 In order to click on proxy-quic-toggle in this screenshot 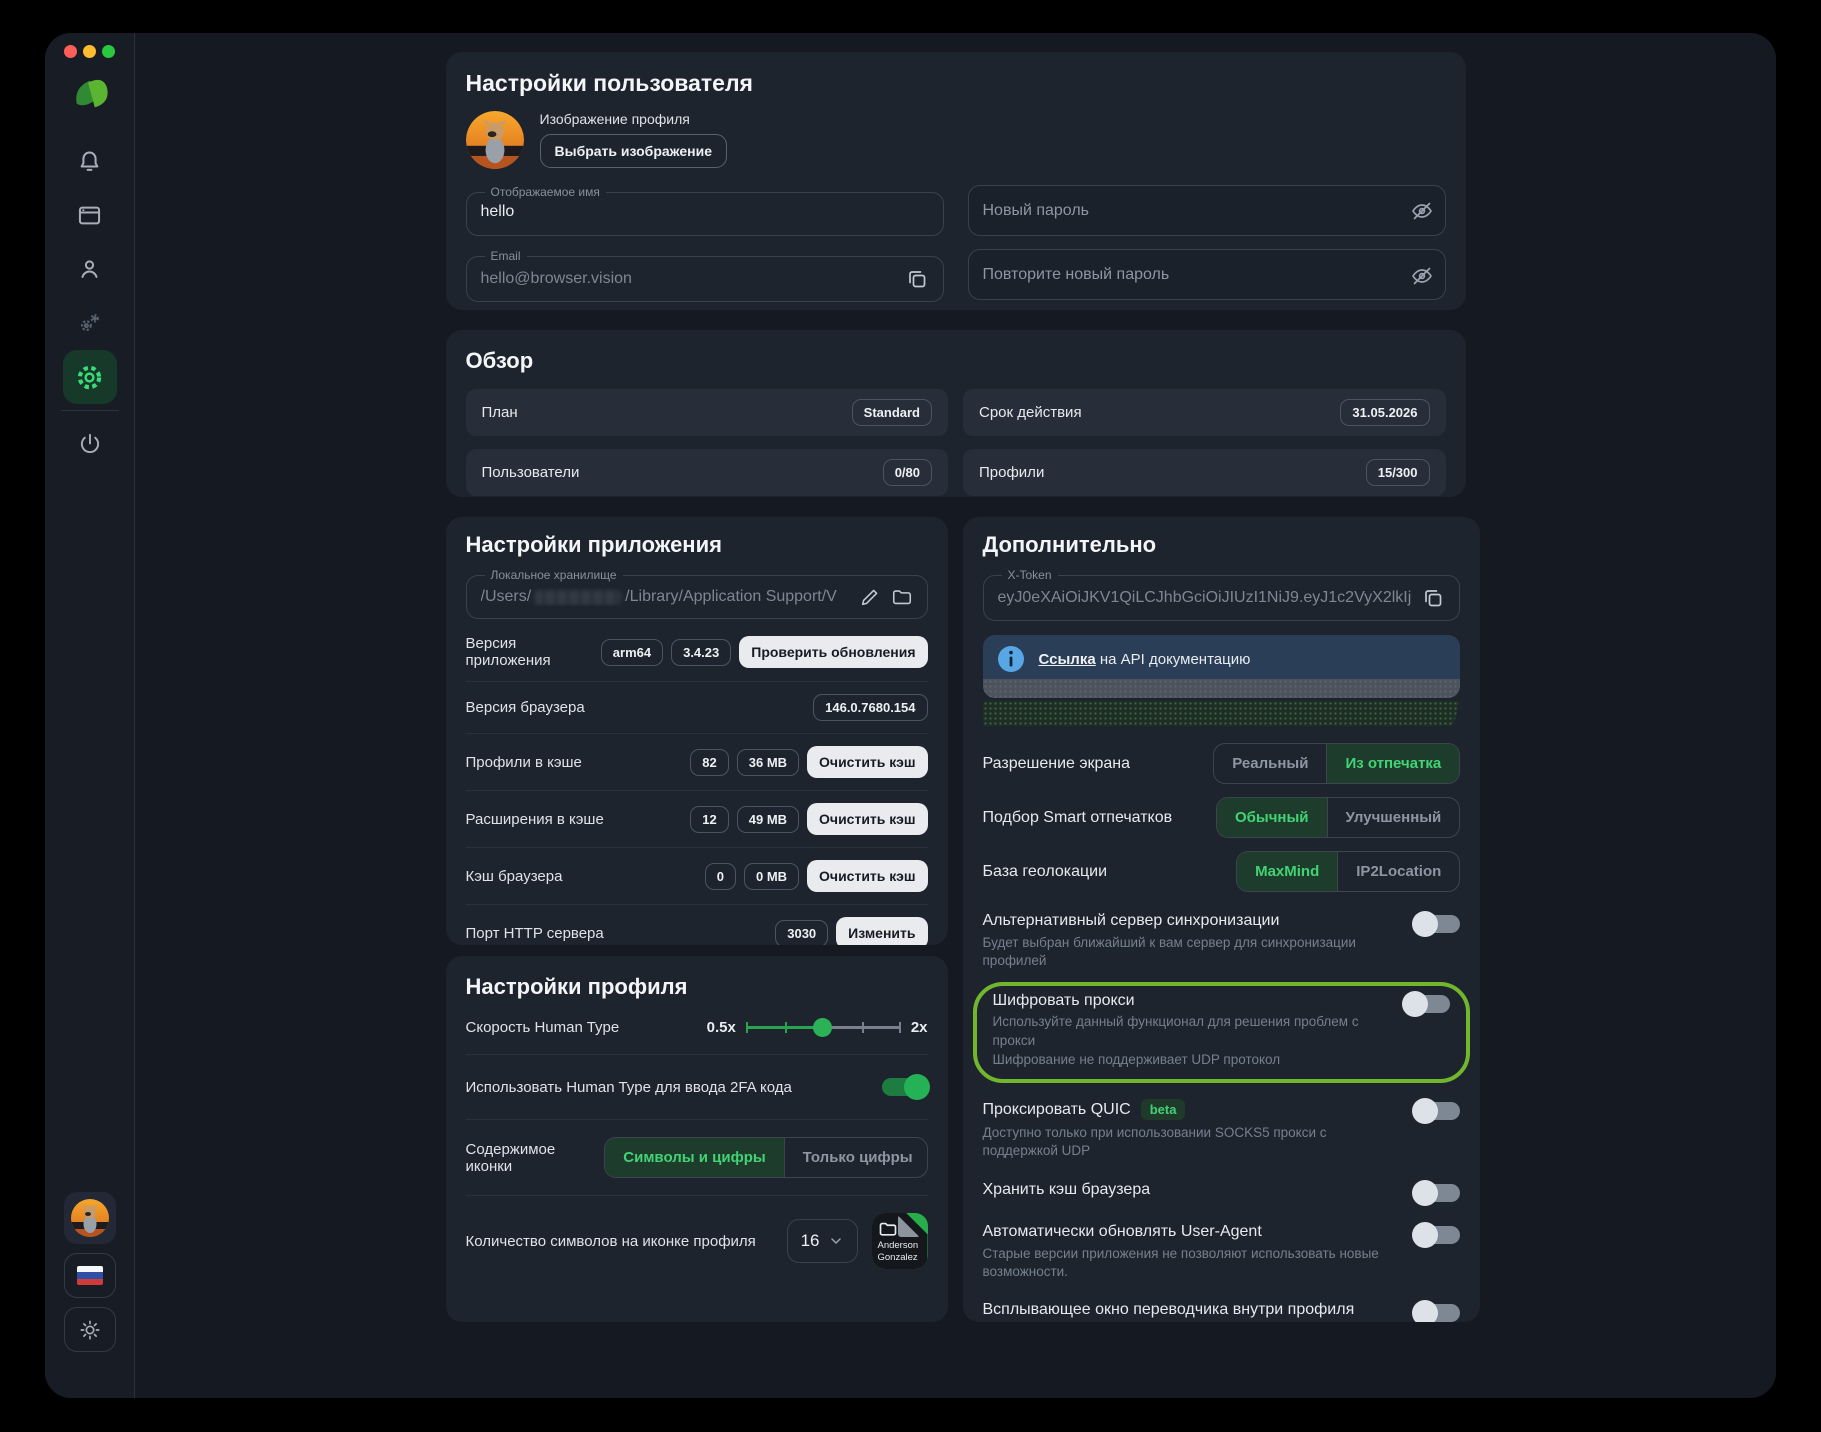, I will do `click(1436, 1111)`.